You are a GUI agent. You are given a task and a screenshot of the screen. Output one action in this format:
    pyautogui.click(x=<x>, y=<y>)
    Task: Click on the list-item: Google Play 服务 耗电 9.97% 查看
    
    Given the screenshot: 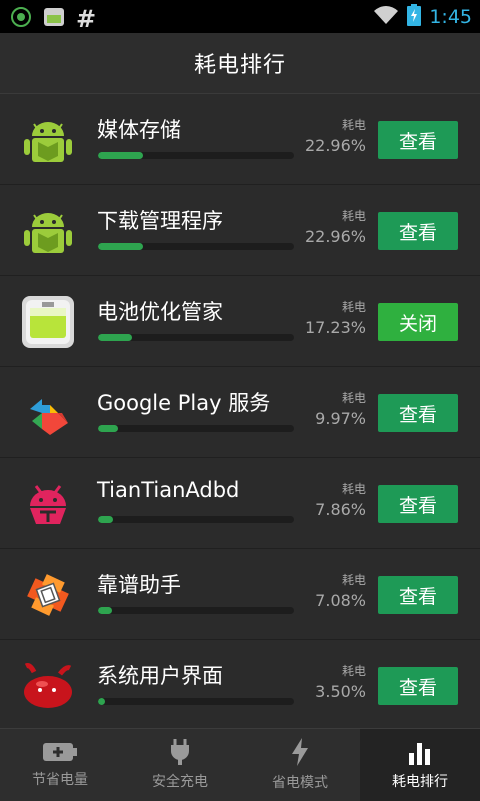 What is the action you would take?
    pyautogui.click(x=240, y=412)
    